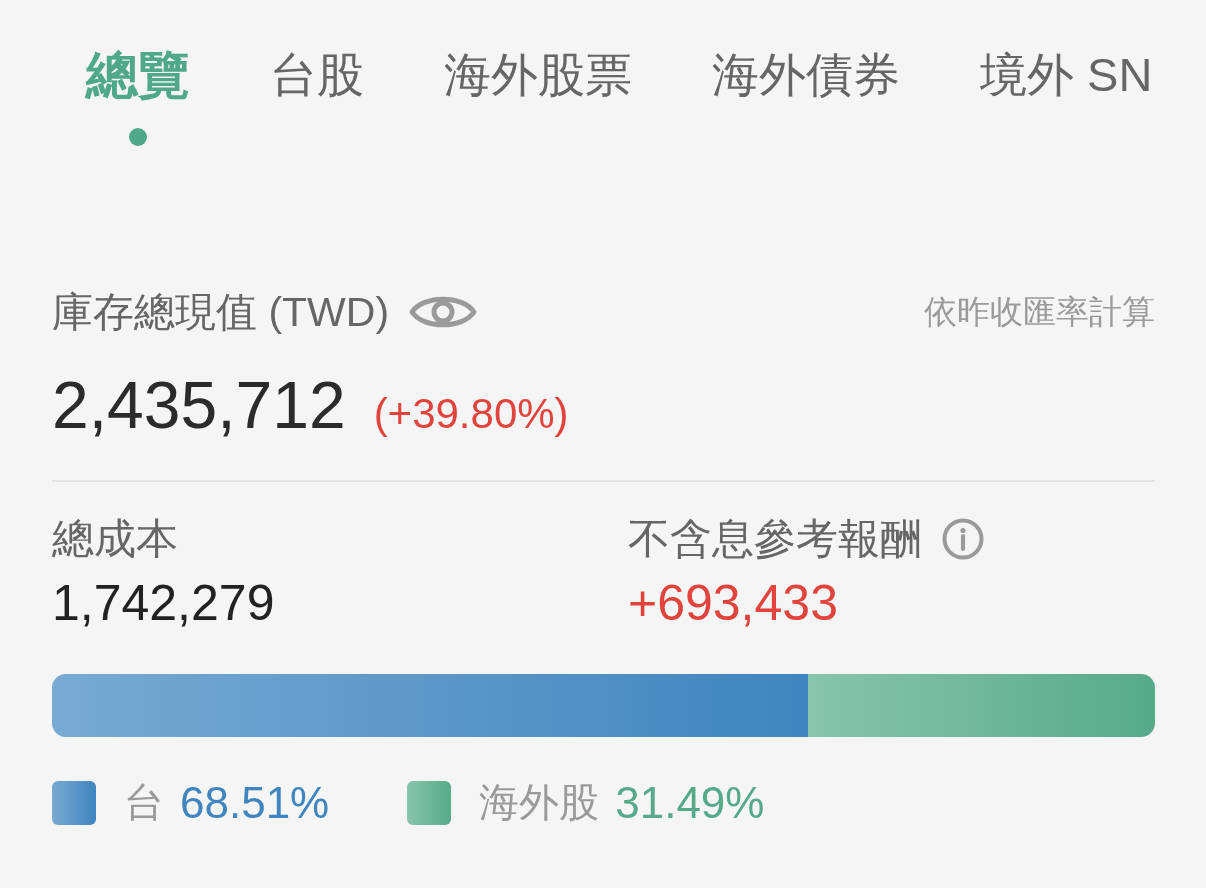 The width and height of the screenshot is (1206, 888). What do you see at coordinates (163, 603) in the screenshot?
I see `stat-value: 1,742,279` at bounding box center [163, 603].